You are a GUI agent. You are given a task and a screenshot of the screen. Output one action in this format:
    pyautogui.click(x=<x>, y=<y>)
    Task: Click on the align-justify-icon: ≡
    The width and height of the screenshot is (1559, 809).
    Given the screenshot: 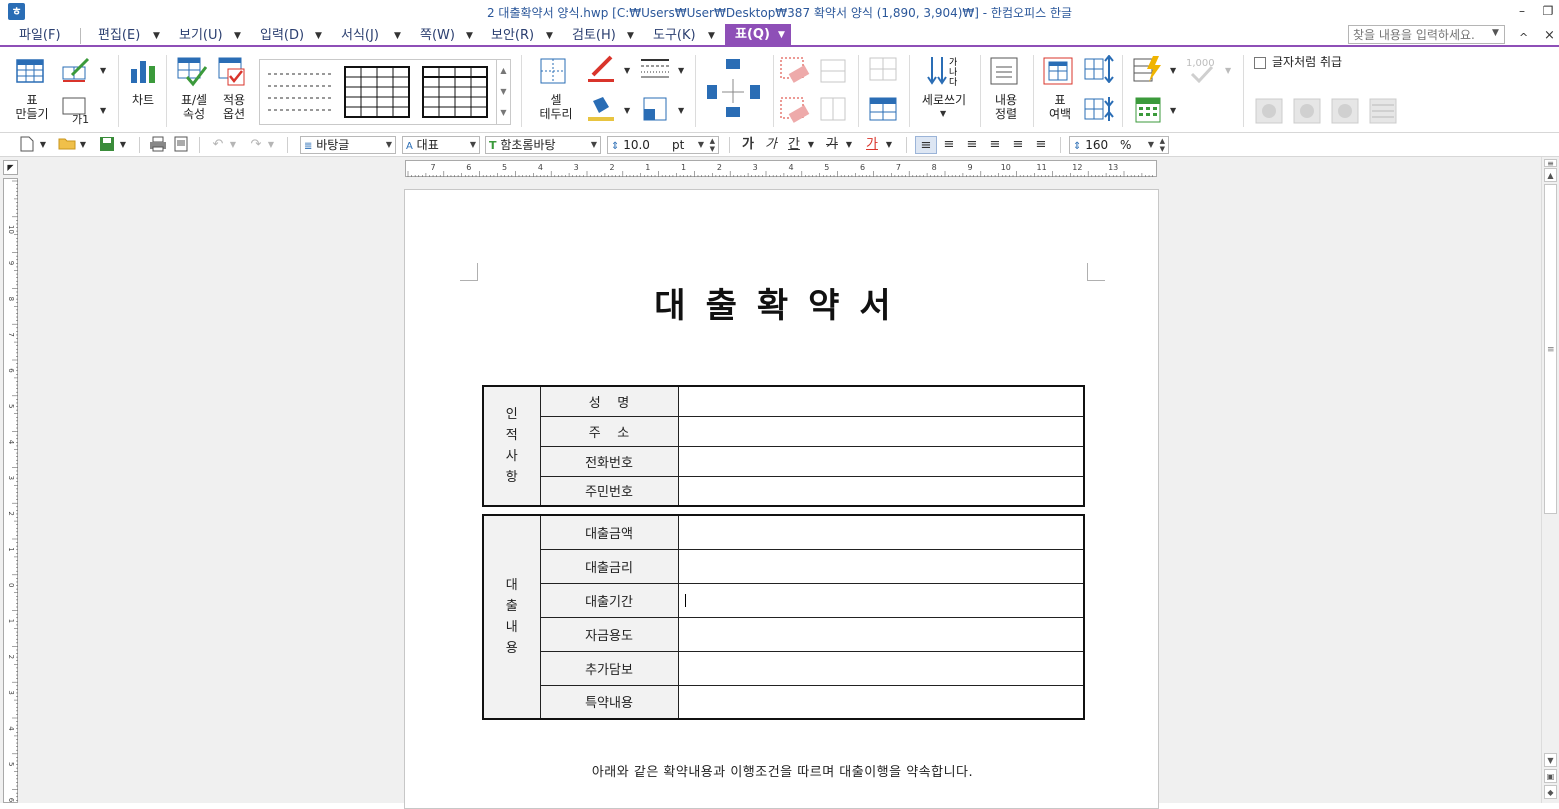 What is the action you would take?
    pyautogui.click(x=926, y=145)
    